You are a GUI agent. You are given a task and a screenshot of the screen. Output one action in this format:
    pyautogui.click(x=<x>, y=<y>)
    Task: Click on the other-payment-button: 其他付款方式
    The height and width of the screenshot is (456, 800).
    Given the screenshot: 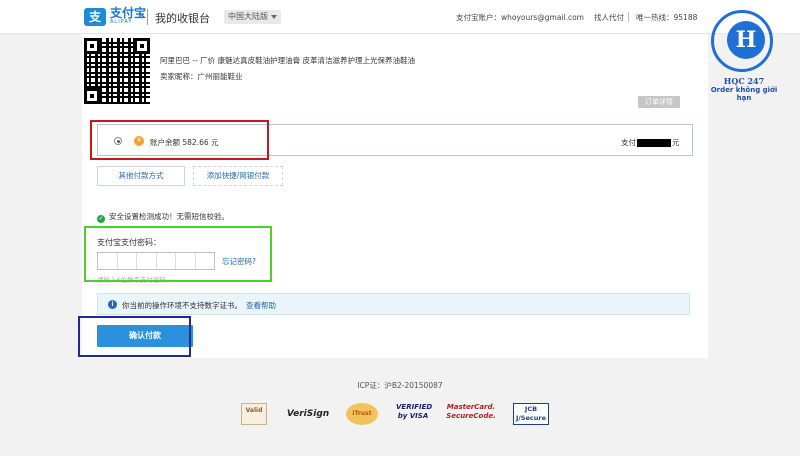 What is the action you would take?
    pyautogui.click(x=141, y=176)
    